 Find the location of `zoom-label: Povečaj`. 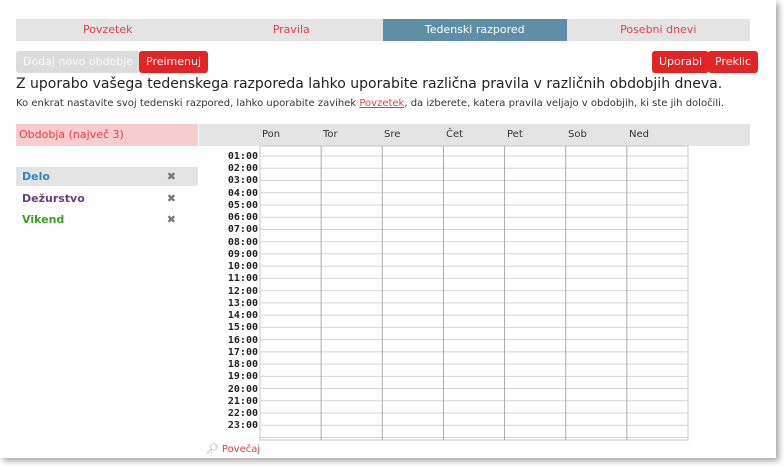

zoom-label: Povečaj is located at coordinates (241, 449).